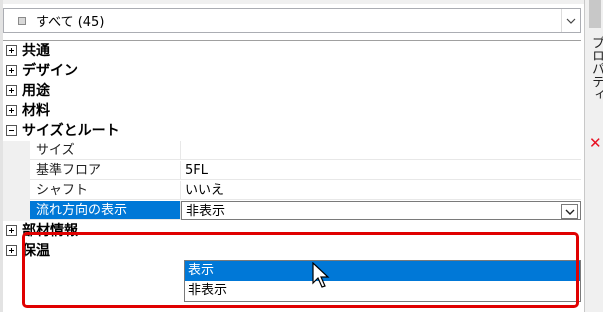 Image resolution: width=603 pixels, height=313 pixels. What do you see at coordinates (70, 22) in the screenshot?
I see `filter-text: すべて (45)` at bounding box center [70, 22].